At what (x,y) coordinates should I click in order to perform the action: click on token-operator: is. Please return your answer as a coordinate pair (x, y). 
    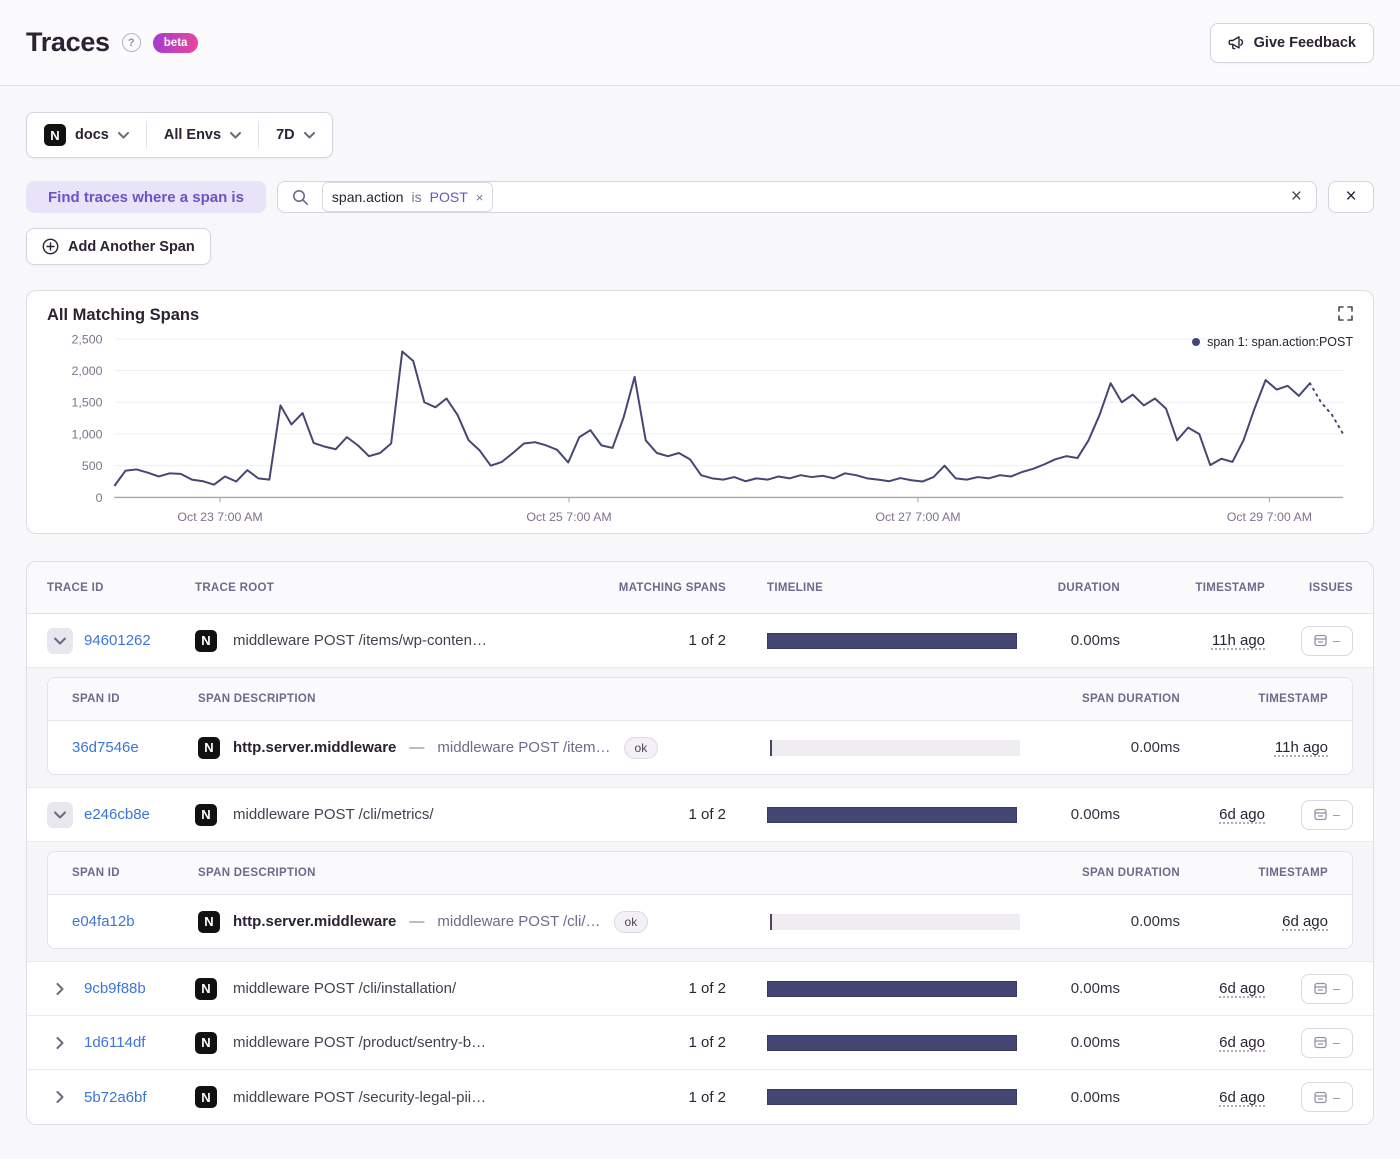
    Looking at the image, I should click on (416, 197).